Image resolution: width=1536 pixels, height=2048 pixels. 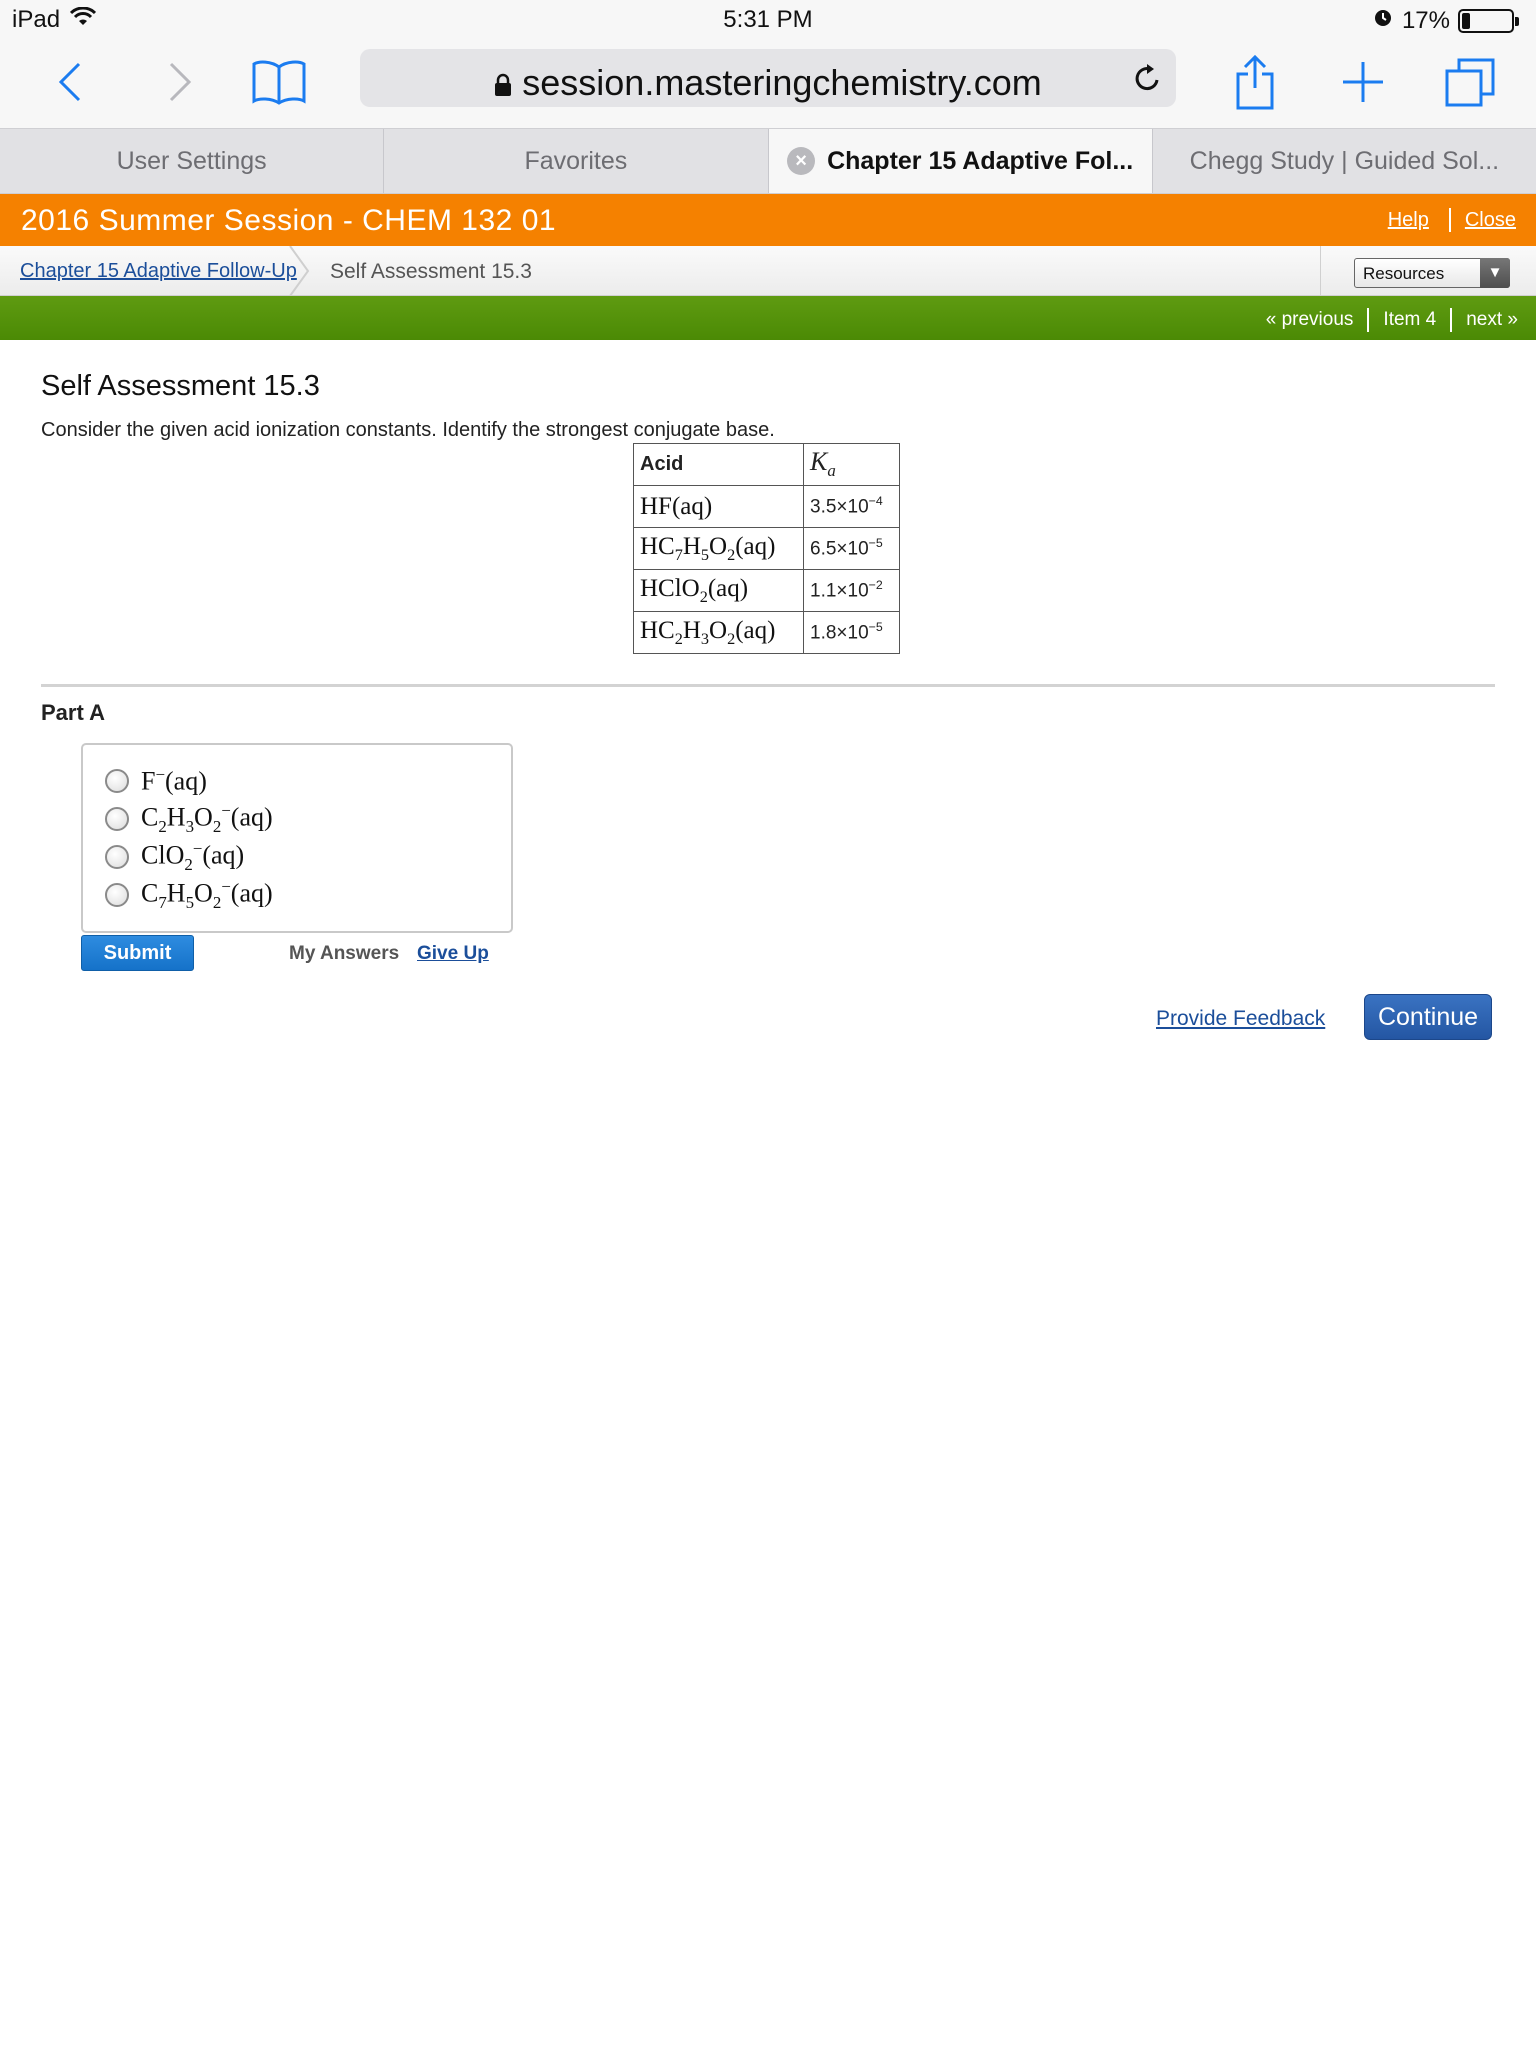 What do you see at coordinates (1408, 220) in the screenshot?
I see `help-link: Help` at bounding box center [1408, 220].